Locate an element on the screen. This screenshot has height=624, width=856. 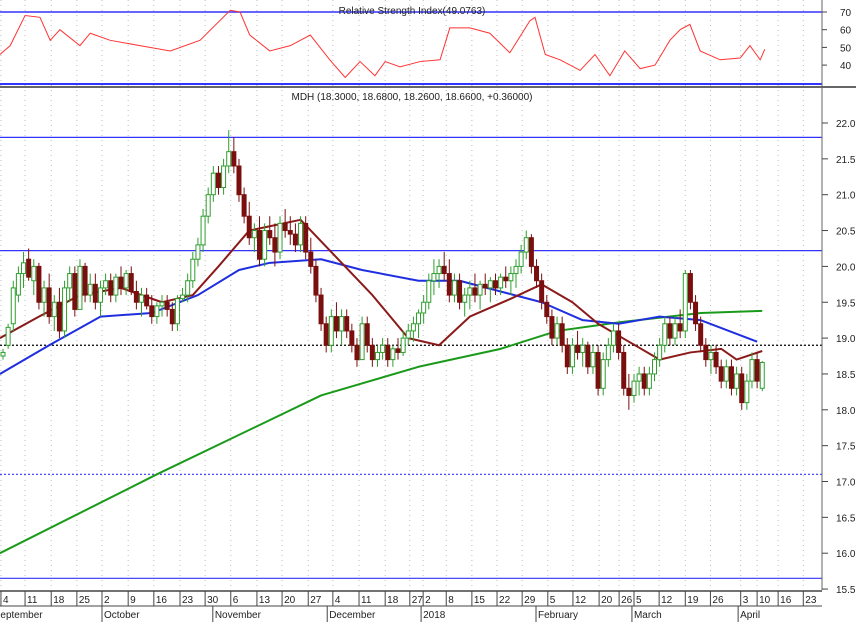
x-tick-label: 30 is located at coordinates (213, 600).